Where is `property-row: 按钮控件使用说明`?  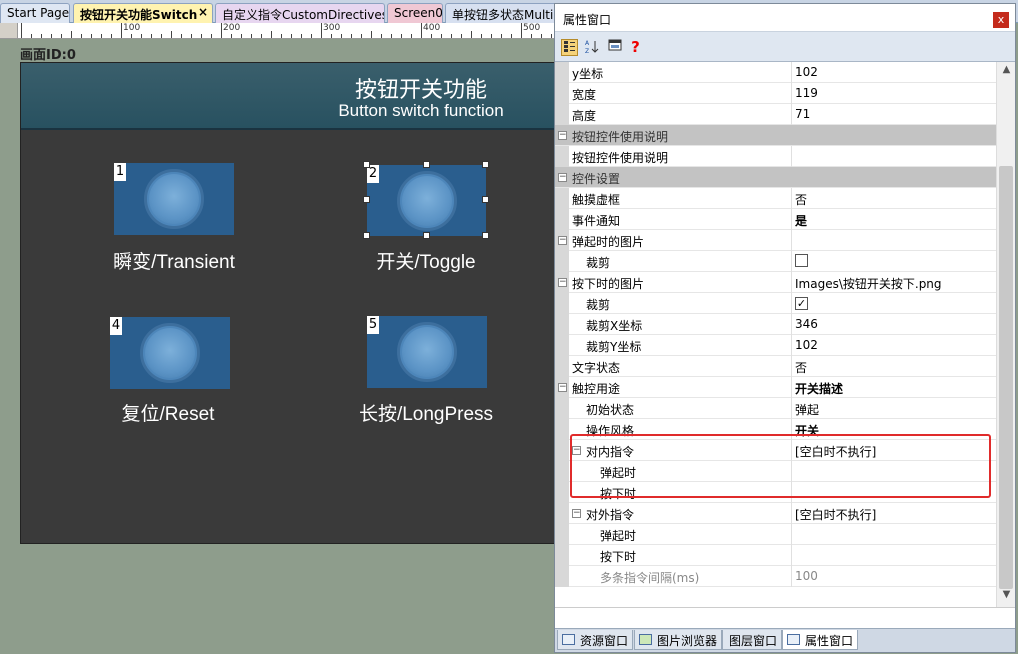
property-row: 按钮控件使用说明 is located at coordinates (775, 156).